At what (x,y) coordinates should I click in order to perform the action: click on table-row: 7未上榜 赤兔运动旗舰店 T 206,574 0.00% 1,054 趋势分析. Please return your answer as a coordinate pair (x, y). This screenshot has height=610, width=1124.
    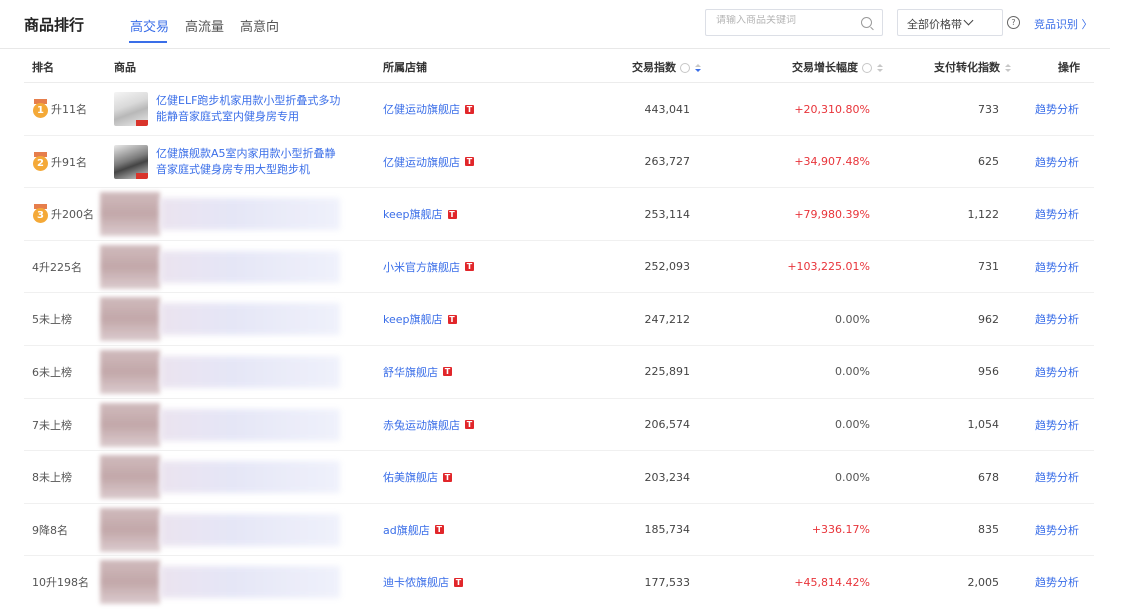
    Looking at the image, I should click on (559, 424).